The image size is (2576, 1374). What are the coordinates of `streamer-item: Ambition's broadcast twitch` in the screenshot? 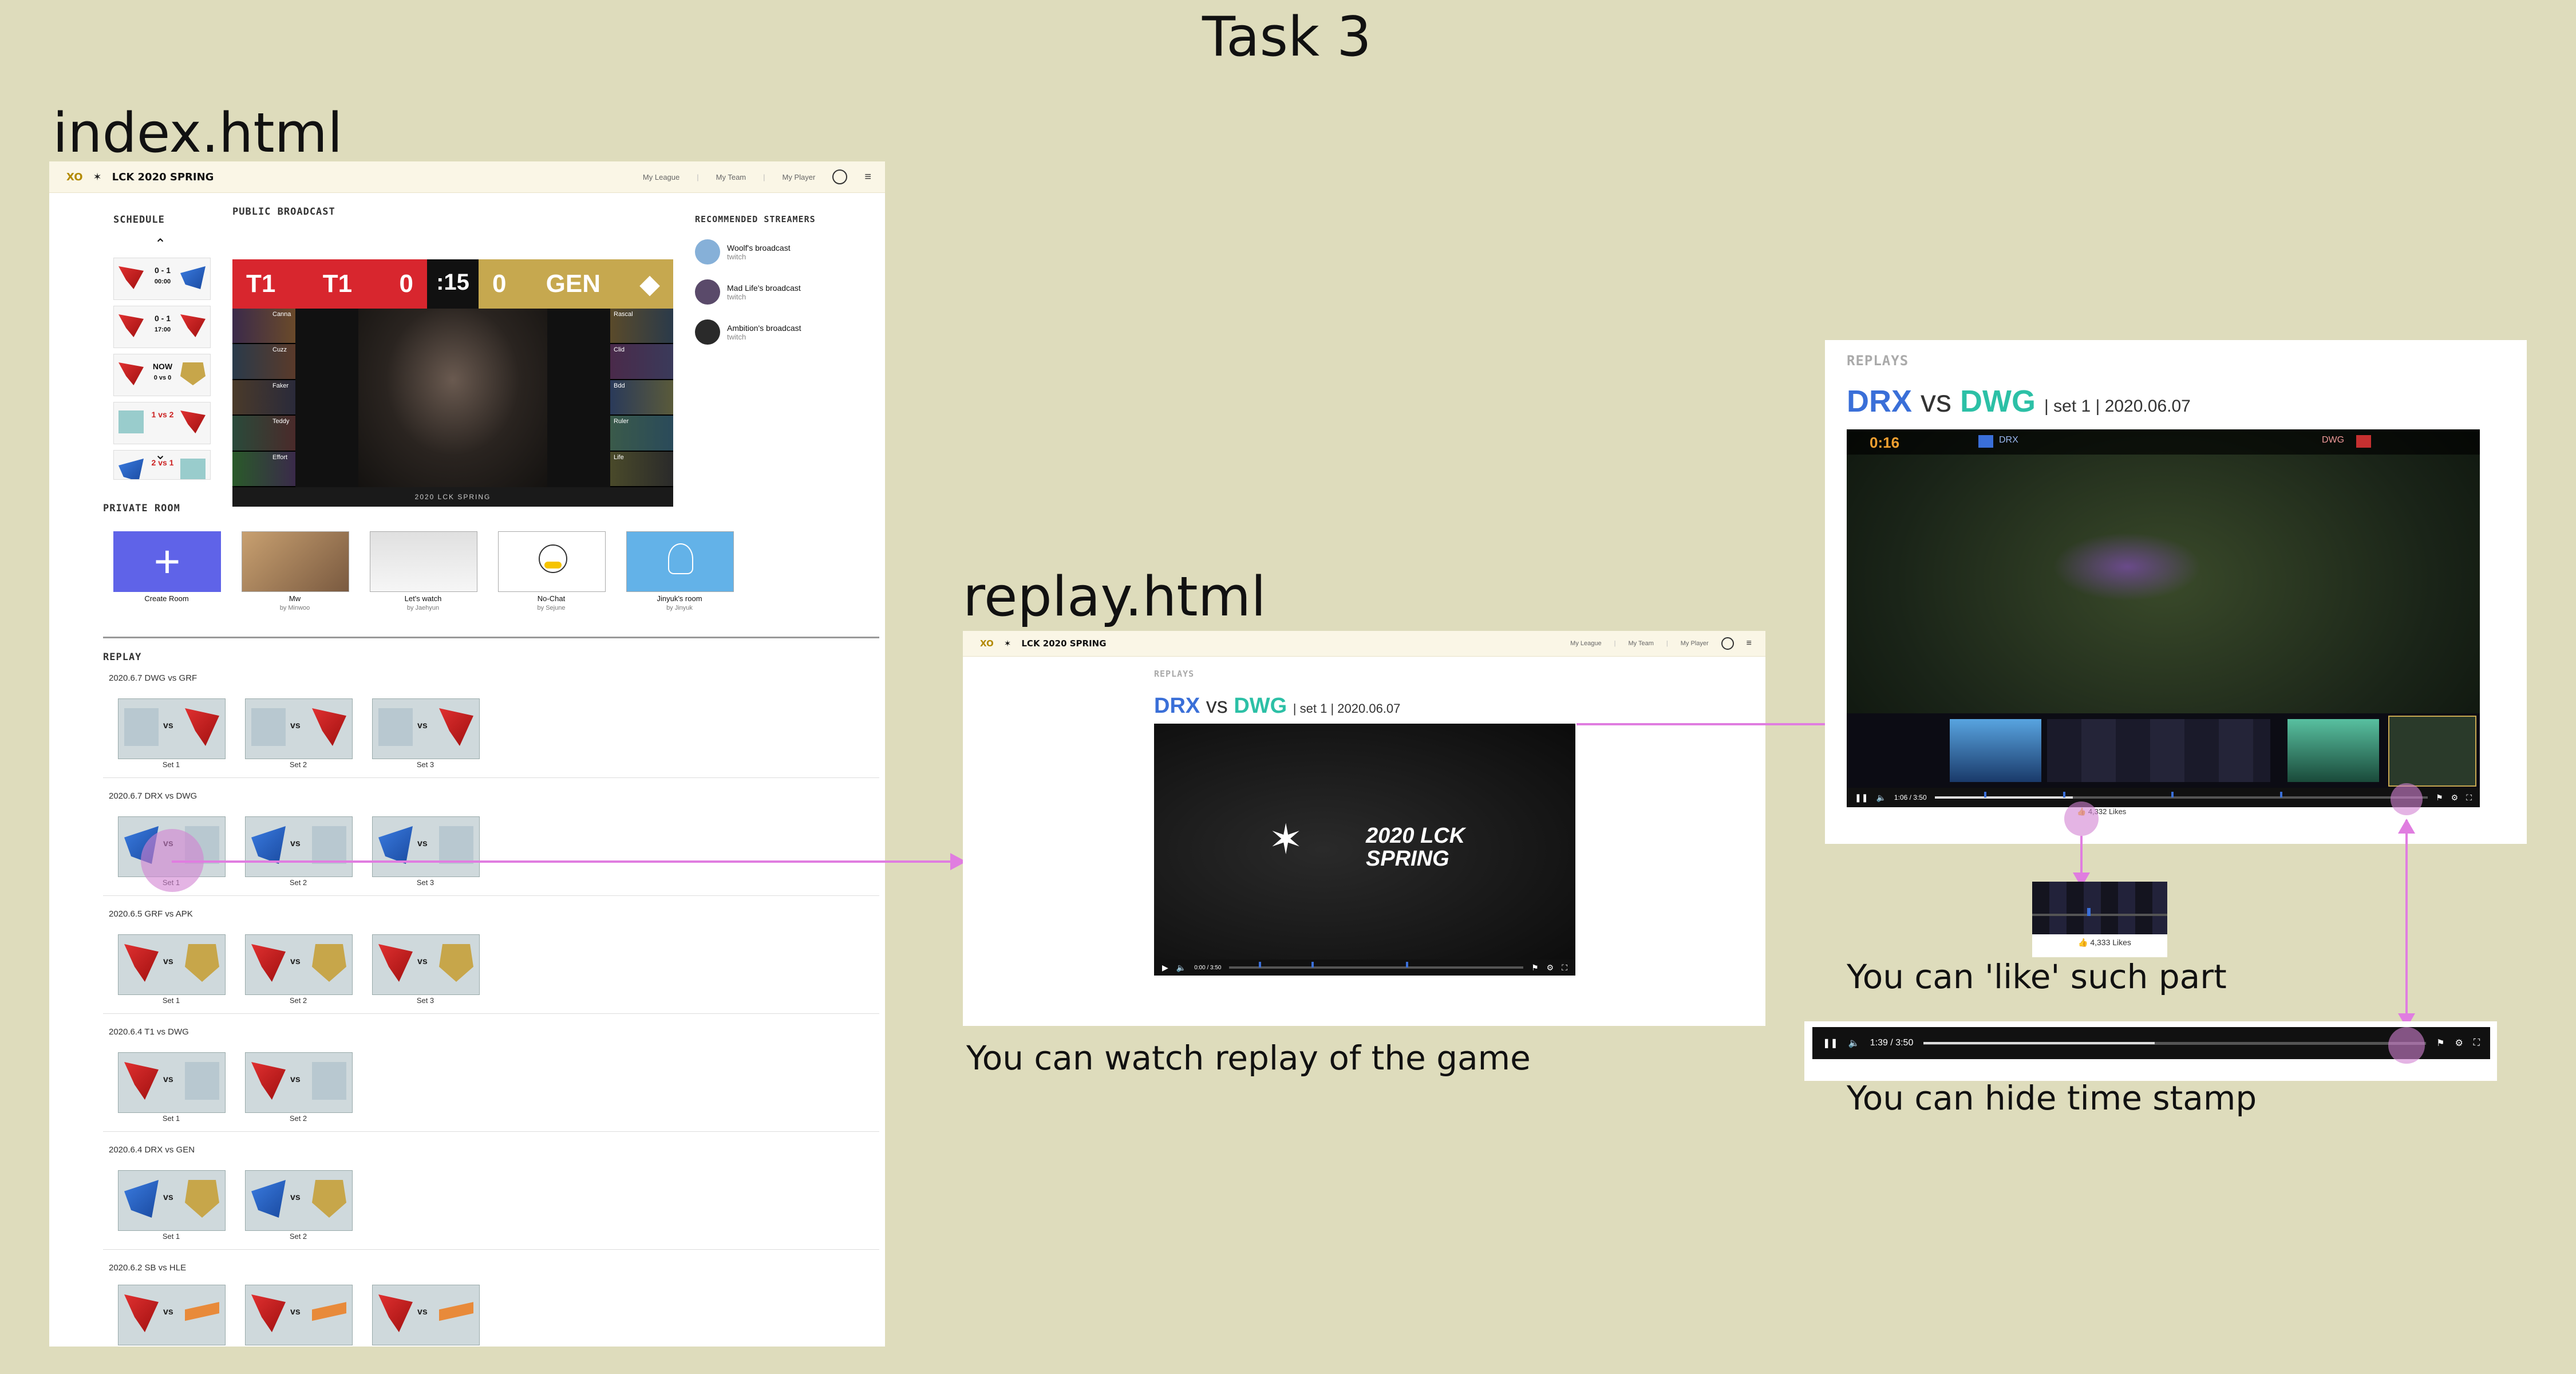 It's located at (781, 332).